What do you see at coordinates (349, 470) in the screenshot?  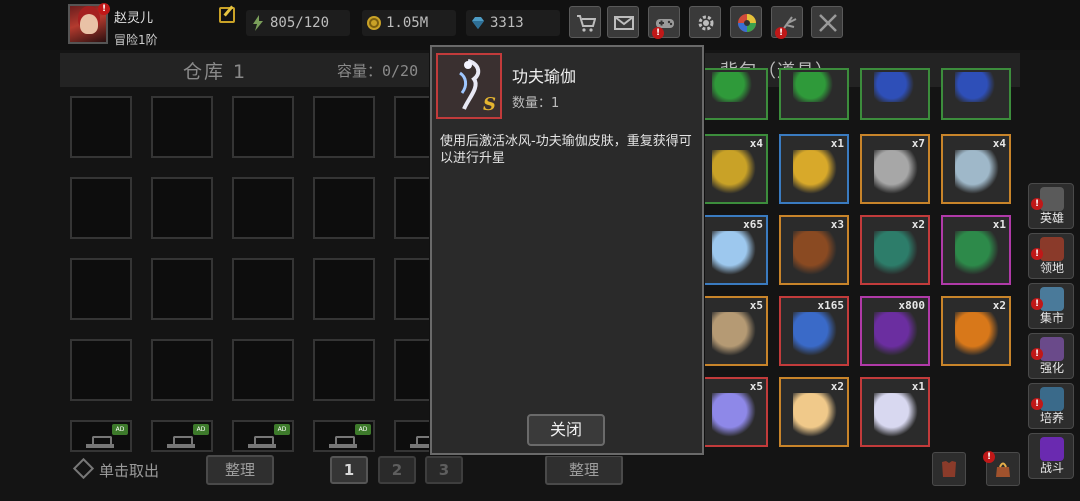 I see `page-button-1: 1` at bounding box center [349, 470].